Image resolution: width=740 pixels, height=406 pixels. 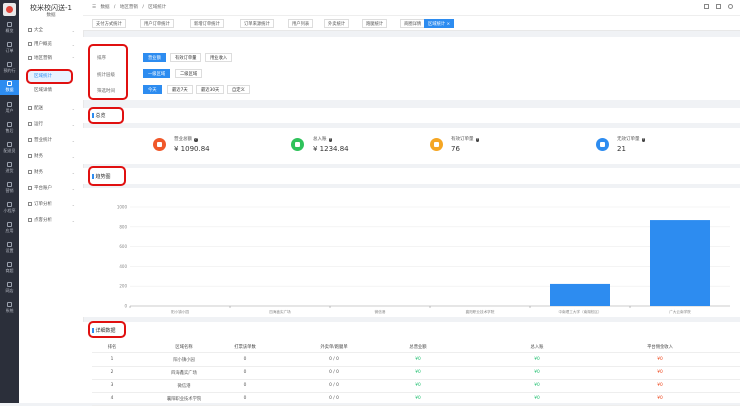 I want to click on level-second-button: 二级区域, so click(x=189, y=73).